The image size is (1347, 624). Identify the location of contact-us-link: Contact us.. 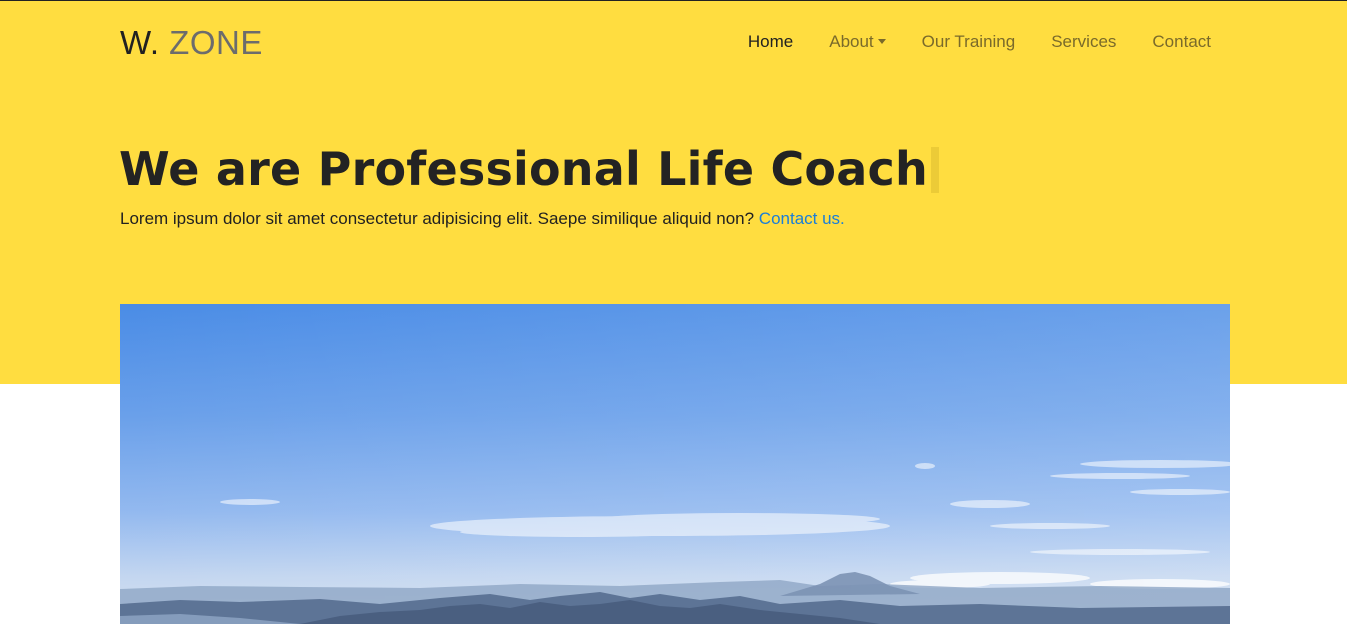
(802, 218).